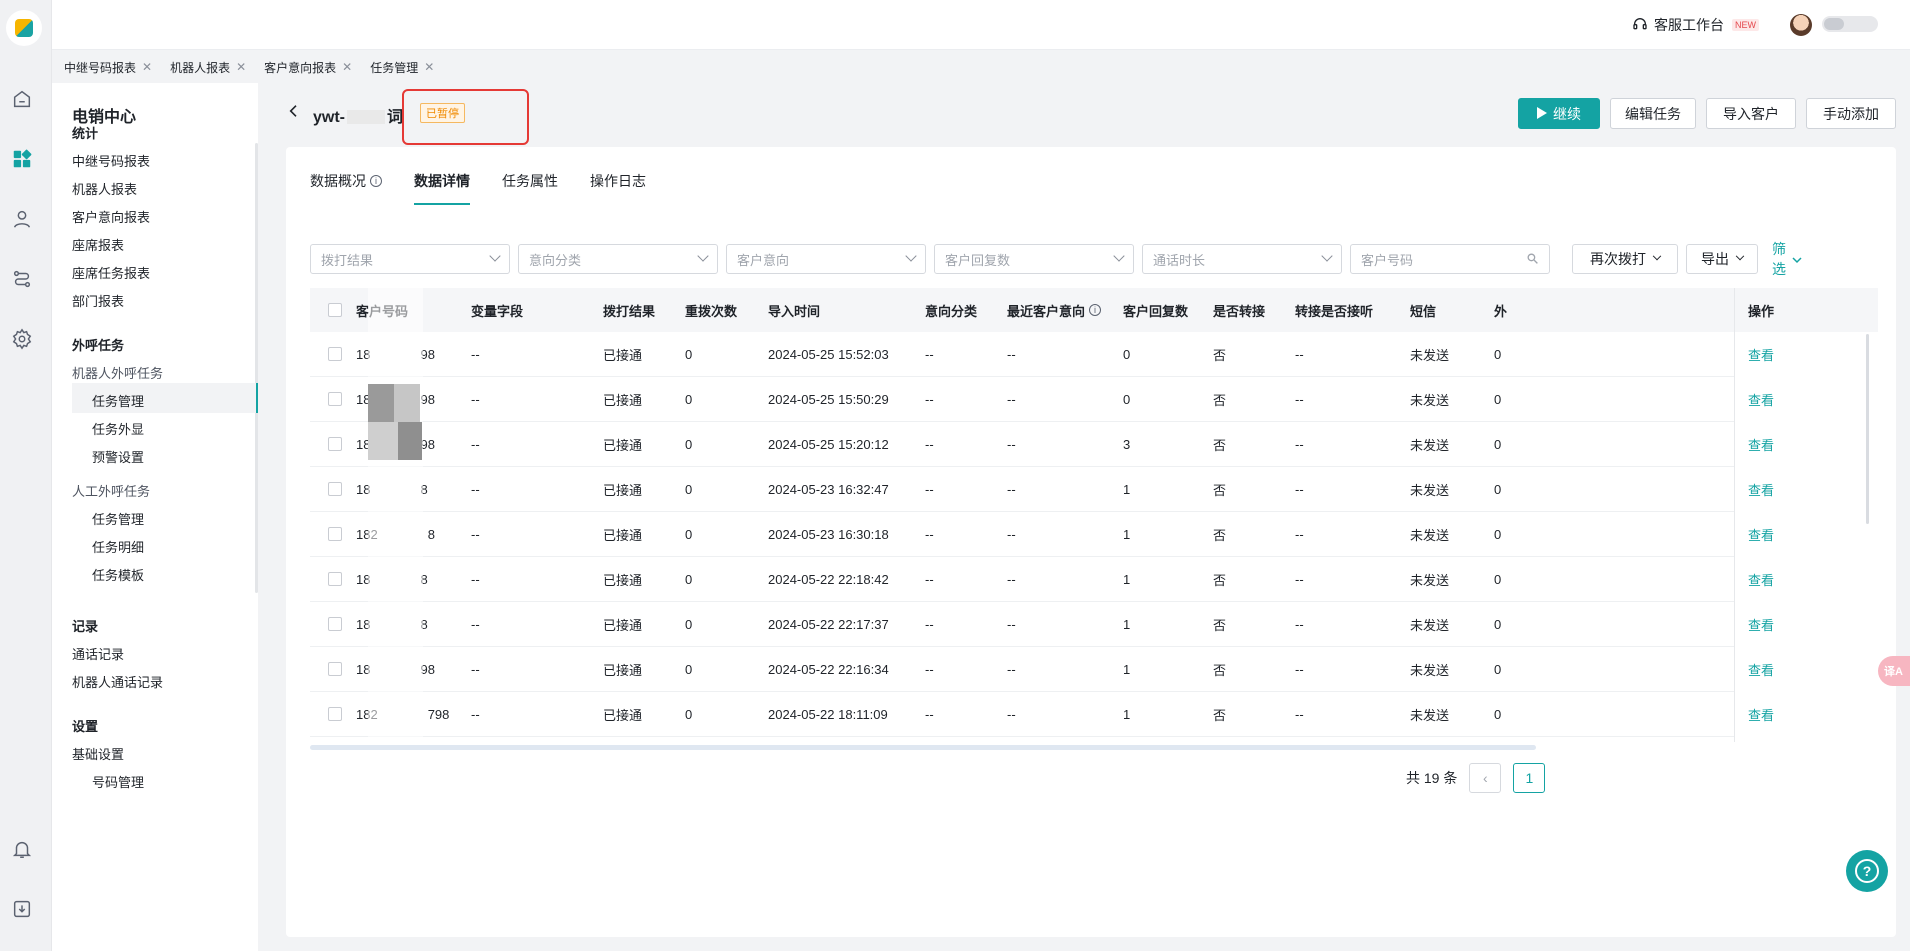 Image resolution: width=1910 pixels, height=951 pixels. Describe the element at coordinates (24, 28) in the screenshot. I see `app-logo-icon` at that location.